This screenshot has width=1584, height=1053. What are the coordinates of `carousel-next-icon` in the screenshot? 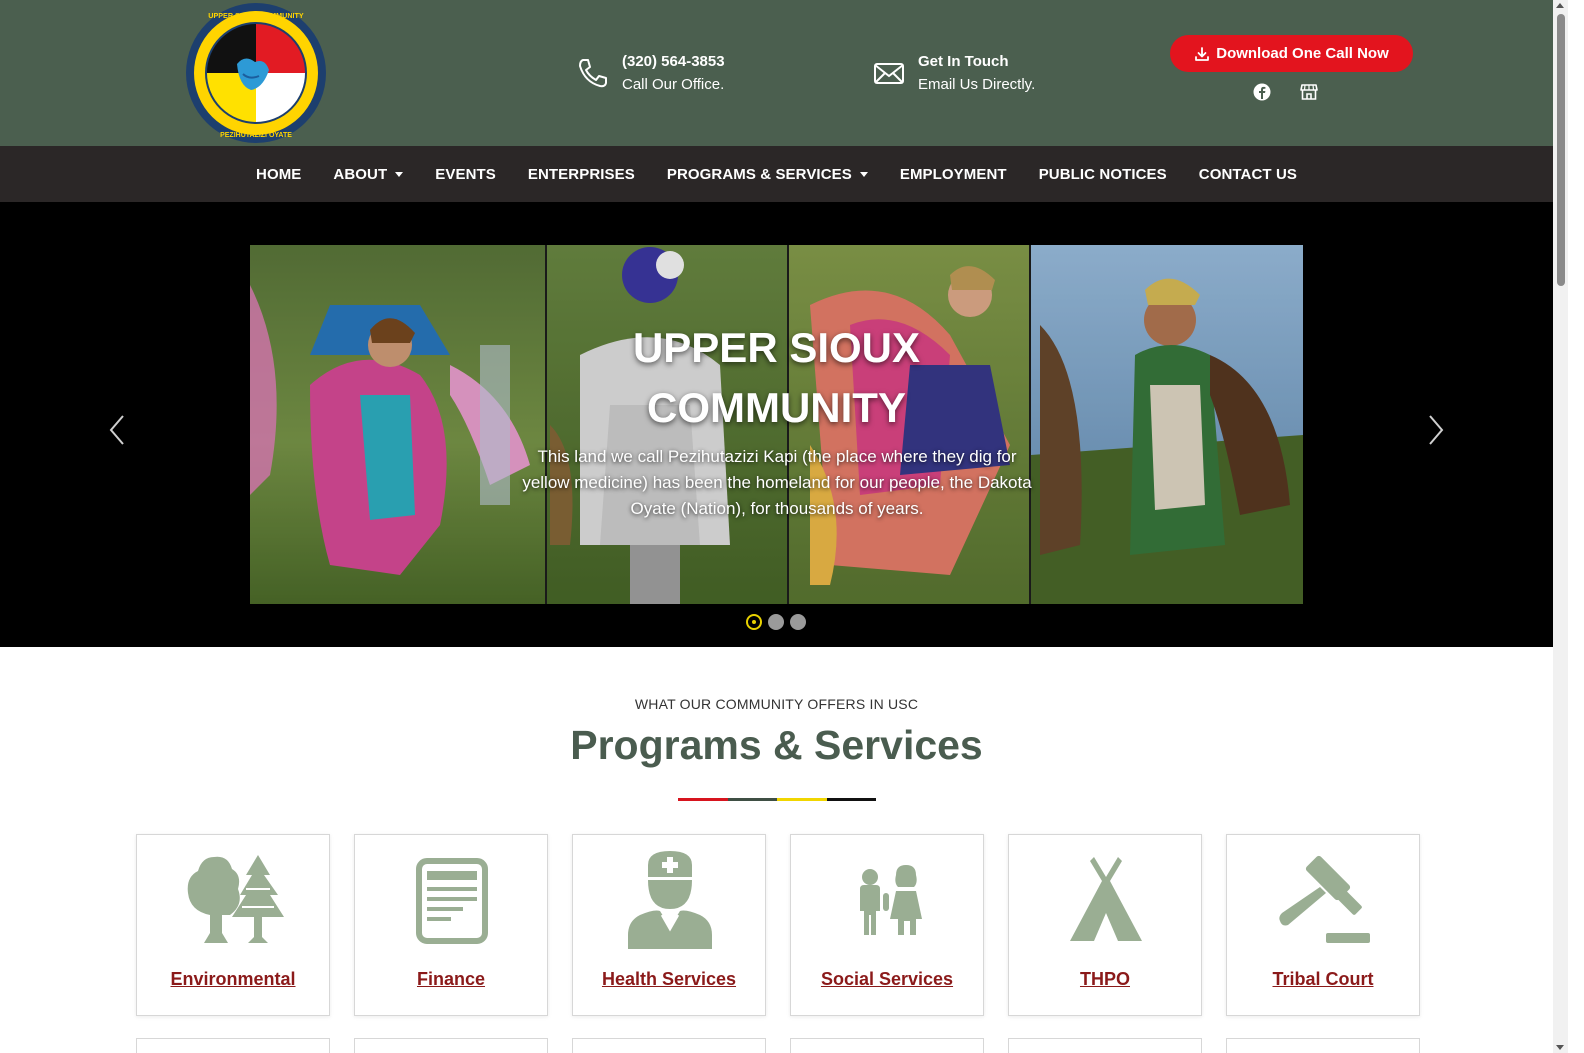 It's located at (1436, 430).